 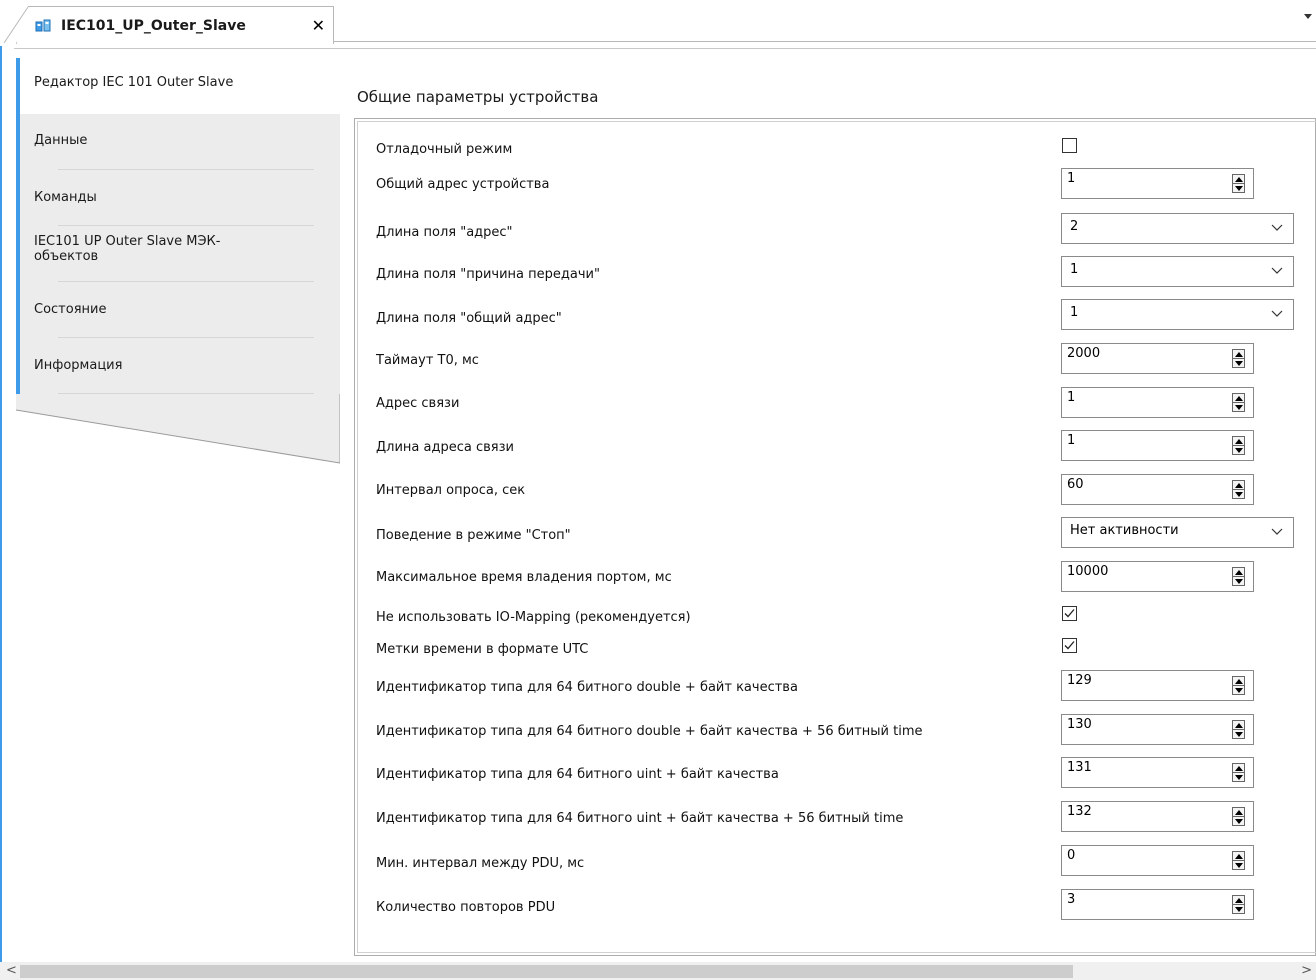 I want to click on divider, so click(x=186, y=393).